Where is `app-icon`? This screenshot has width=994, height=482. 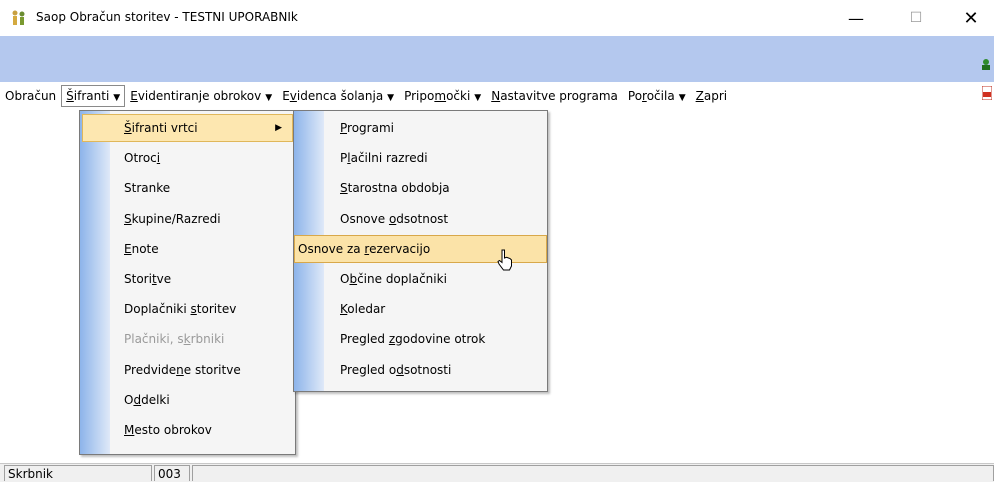 app-icon is located at coordinates (18, 17).